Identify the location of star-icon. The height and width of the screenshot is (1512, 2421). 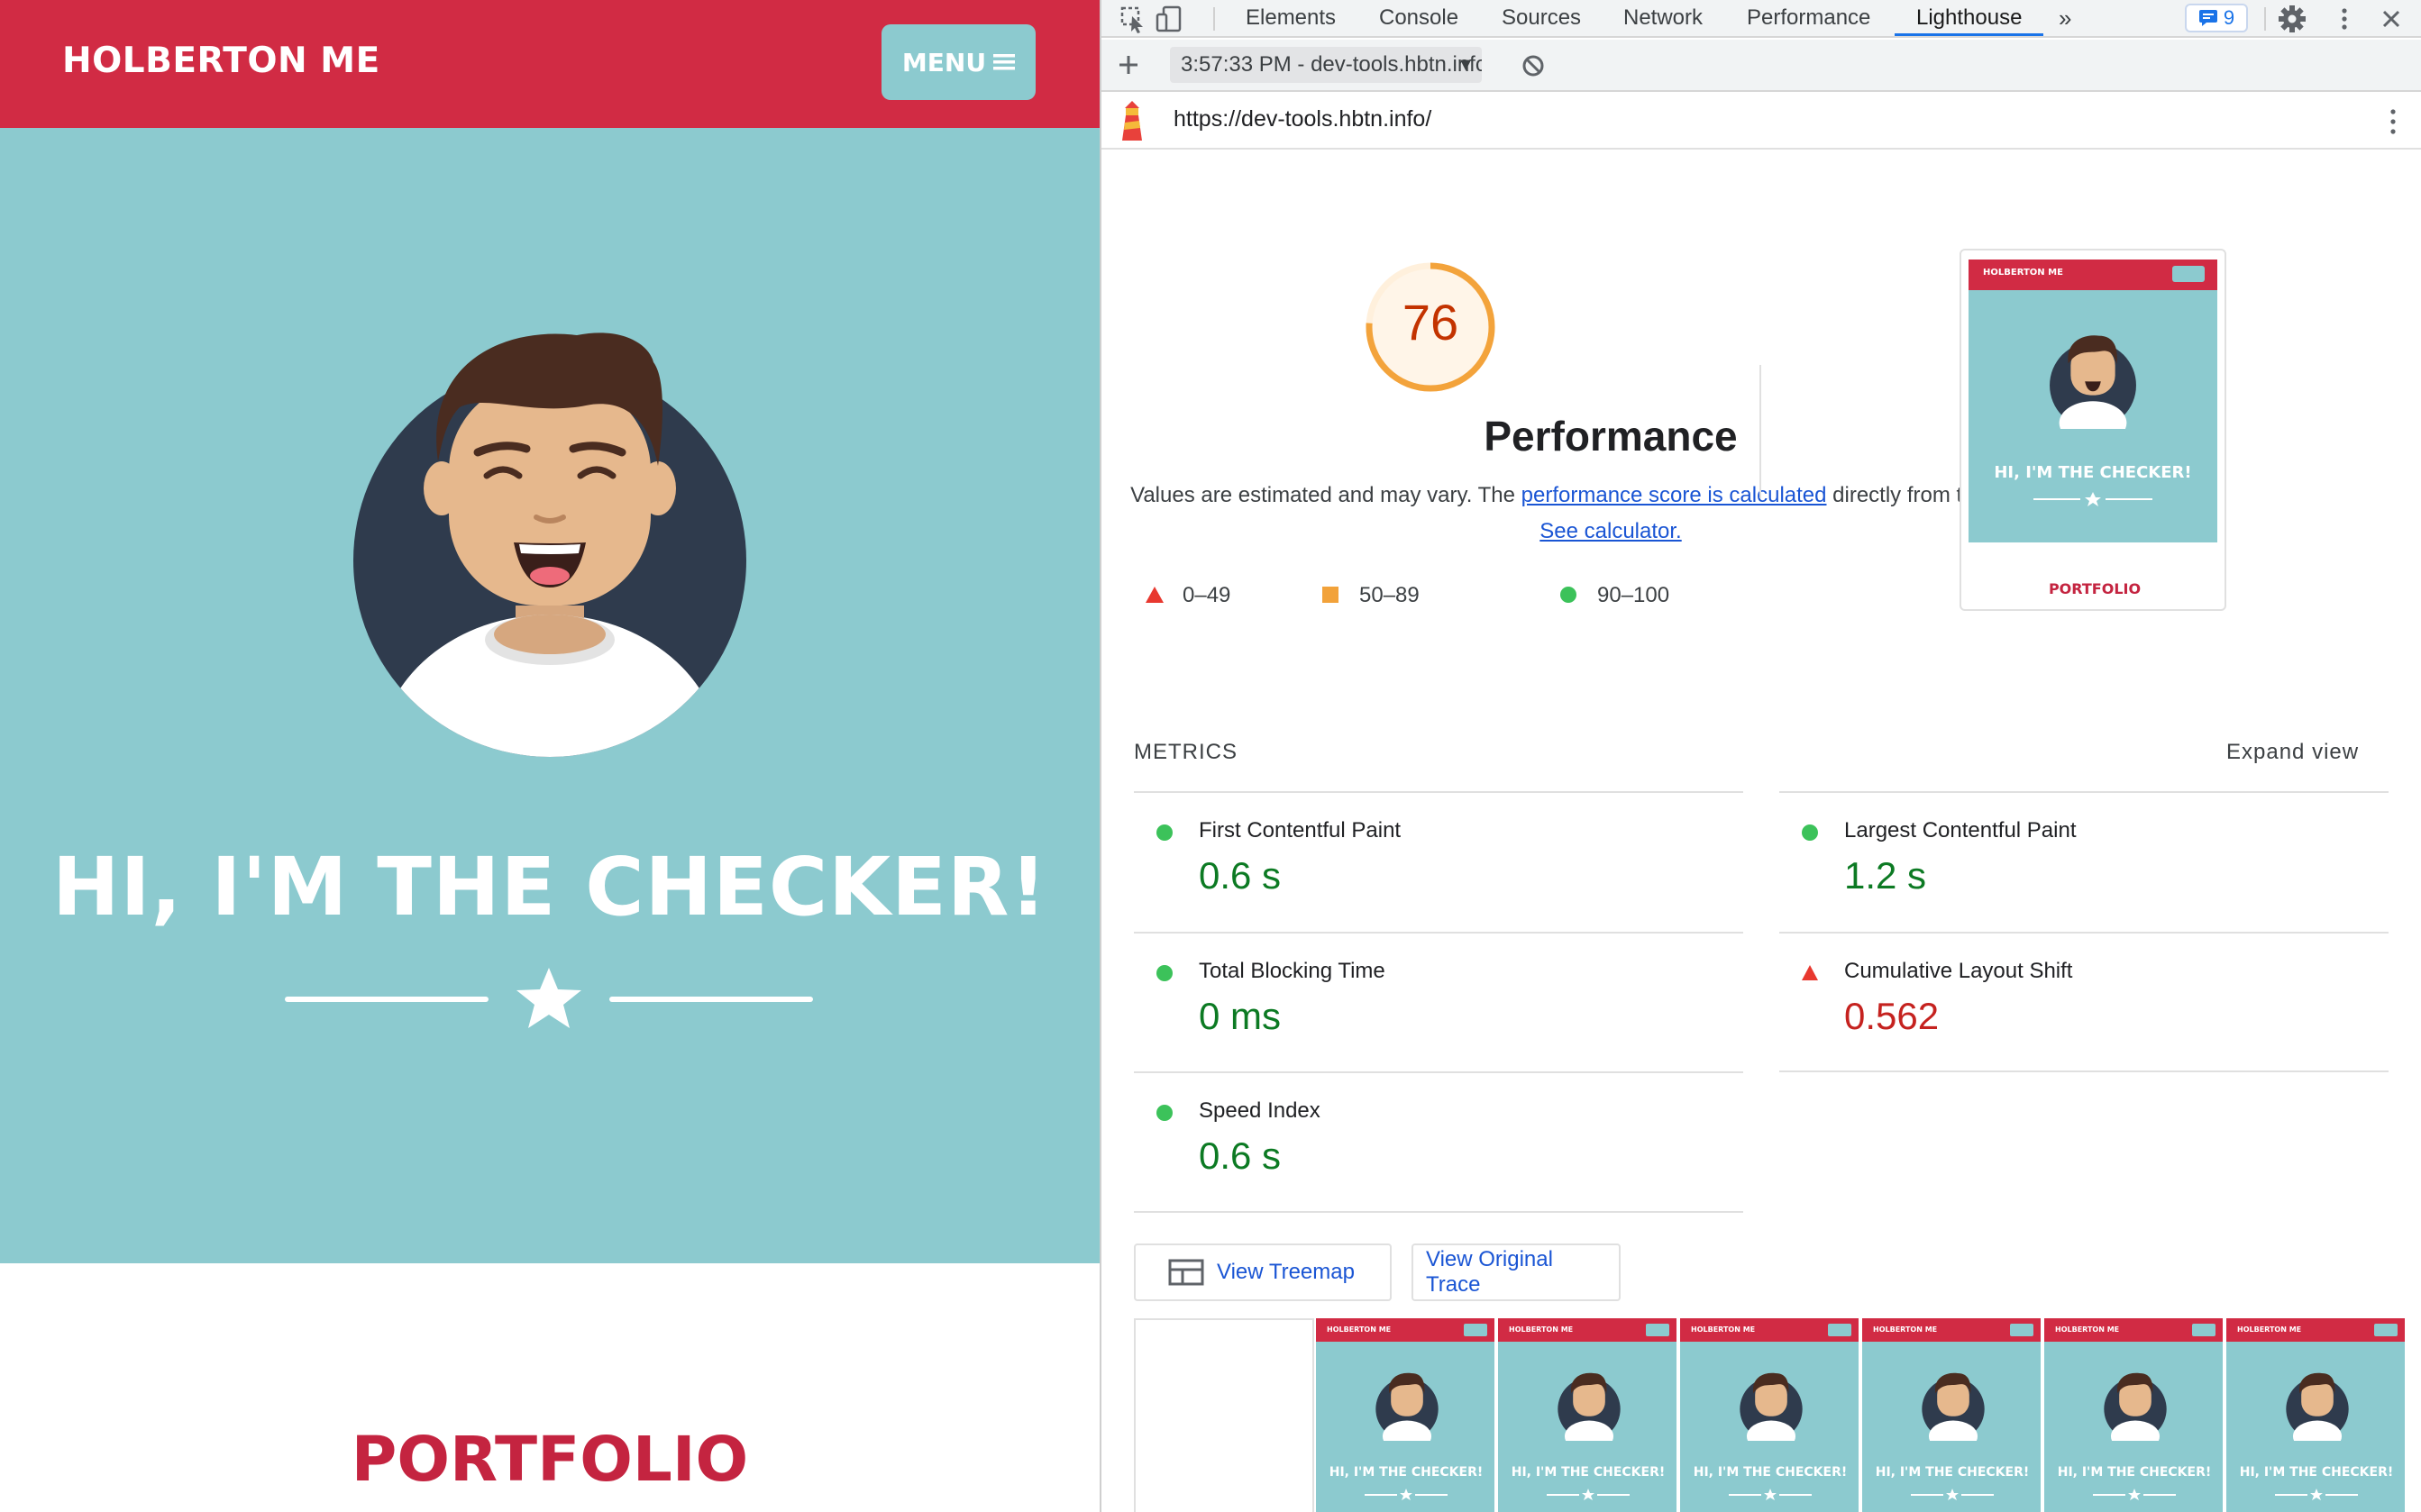
(548, 998).